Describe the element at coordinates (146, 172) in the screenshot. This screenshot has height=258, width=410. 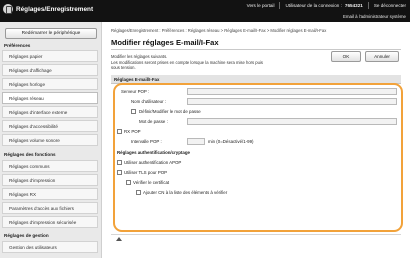
I see `tls-pop-label: Utiliser TLS pour POP` at that location.